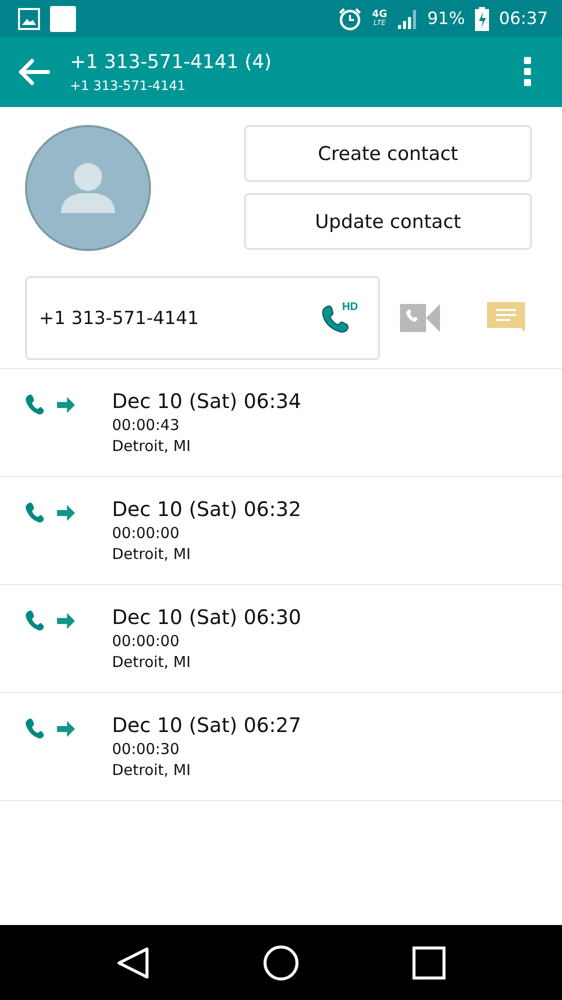 The height and width of the screenshot is (1000, 562). What do you see at coordinates (146, 425) in the screenshot?
I see `call-duration: 00:00:43` at bounding box center [146, 425].